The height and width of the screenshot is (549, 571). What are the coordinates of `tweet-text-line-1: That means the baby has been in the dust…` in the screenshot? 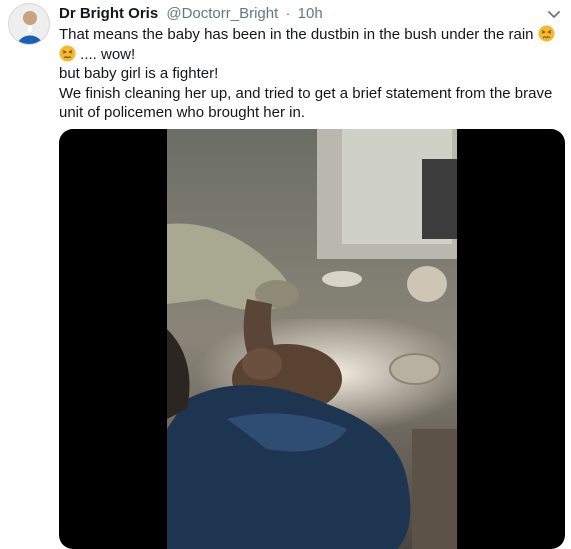 It's located at (309, 35).